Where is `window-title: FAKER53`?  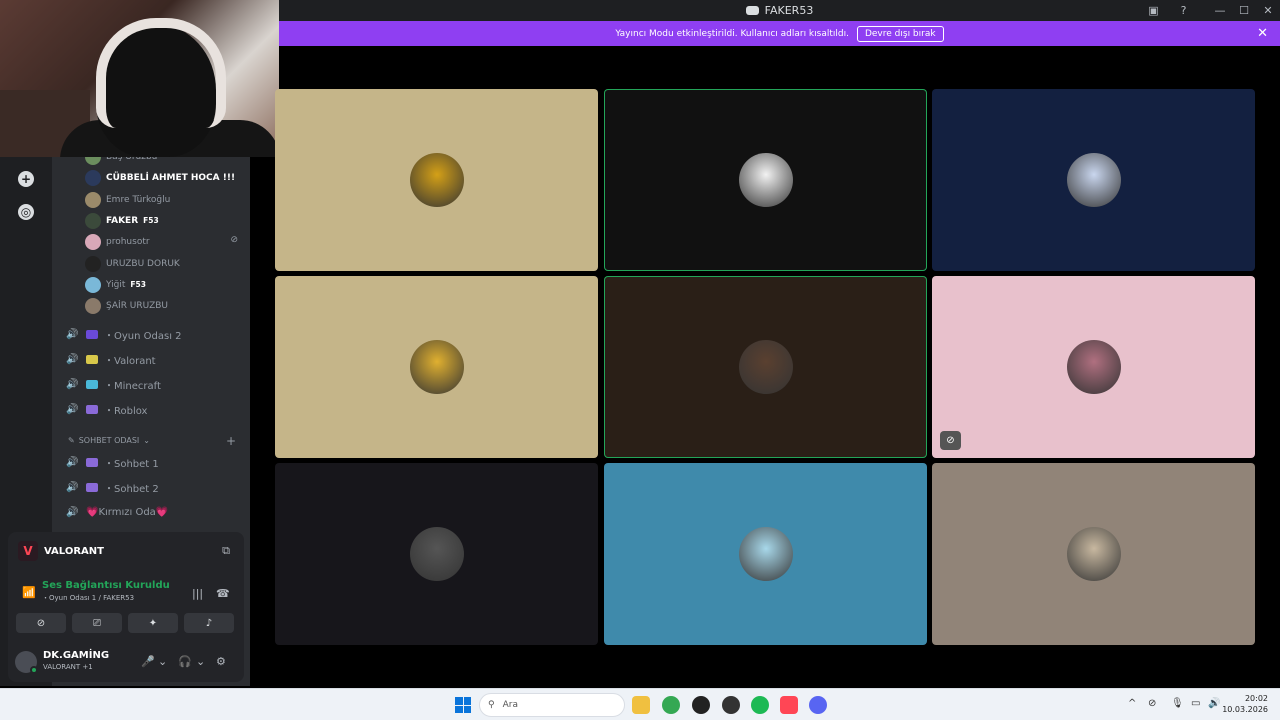 window-title: FAKER53 is located at coordinates (779, 10).